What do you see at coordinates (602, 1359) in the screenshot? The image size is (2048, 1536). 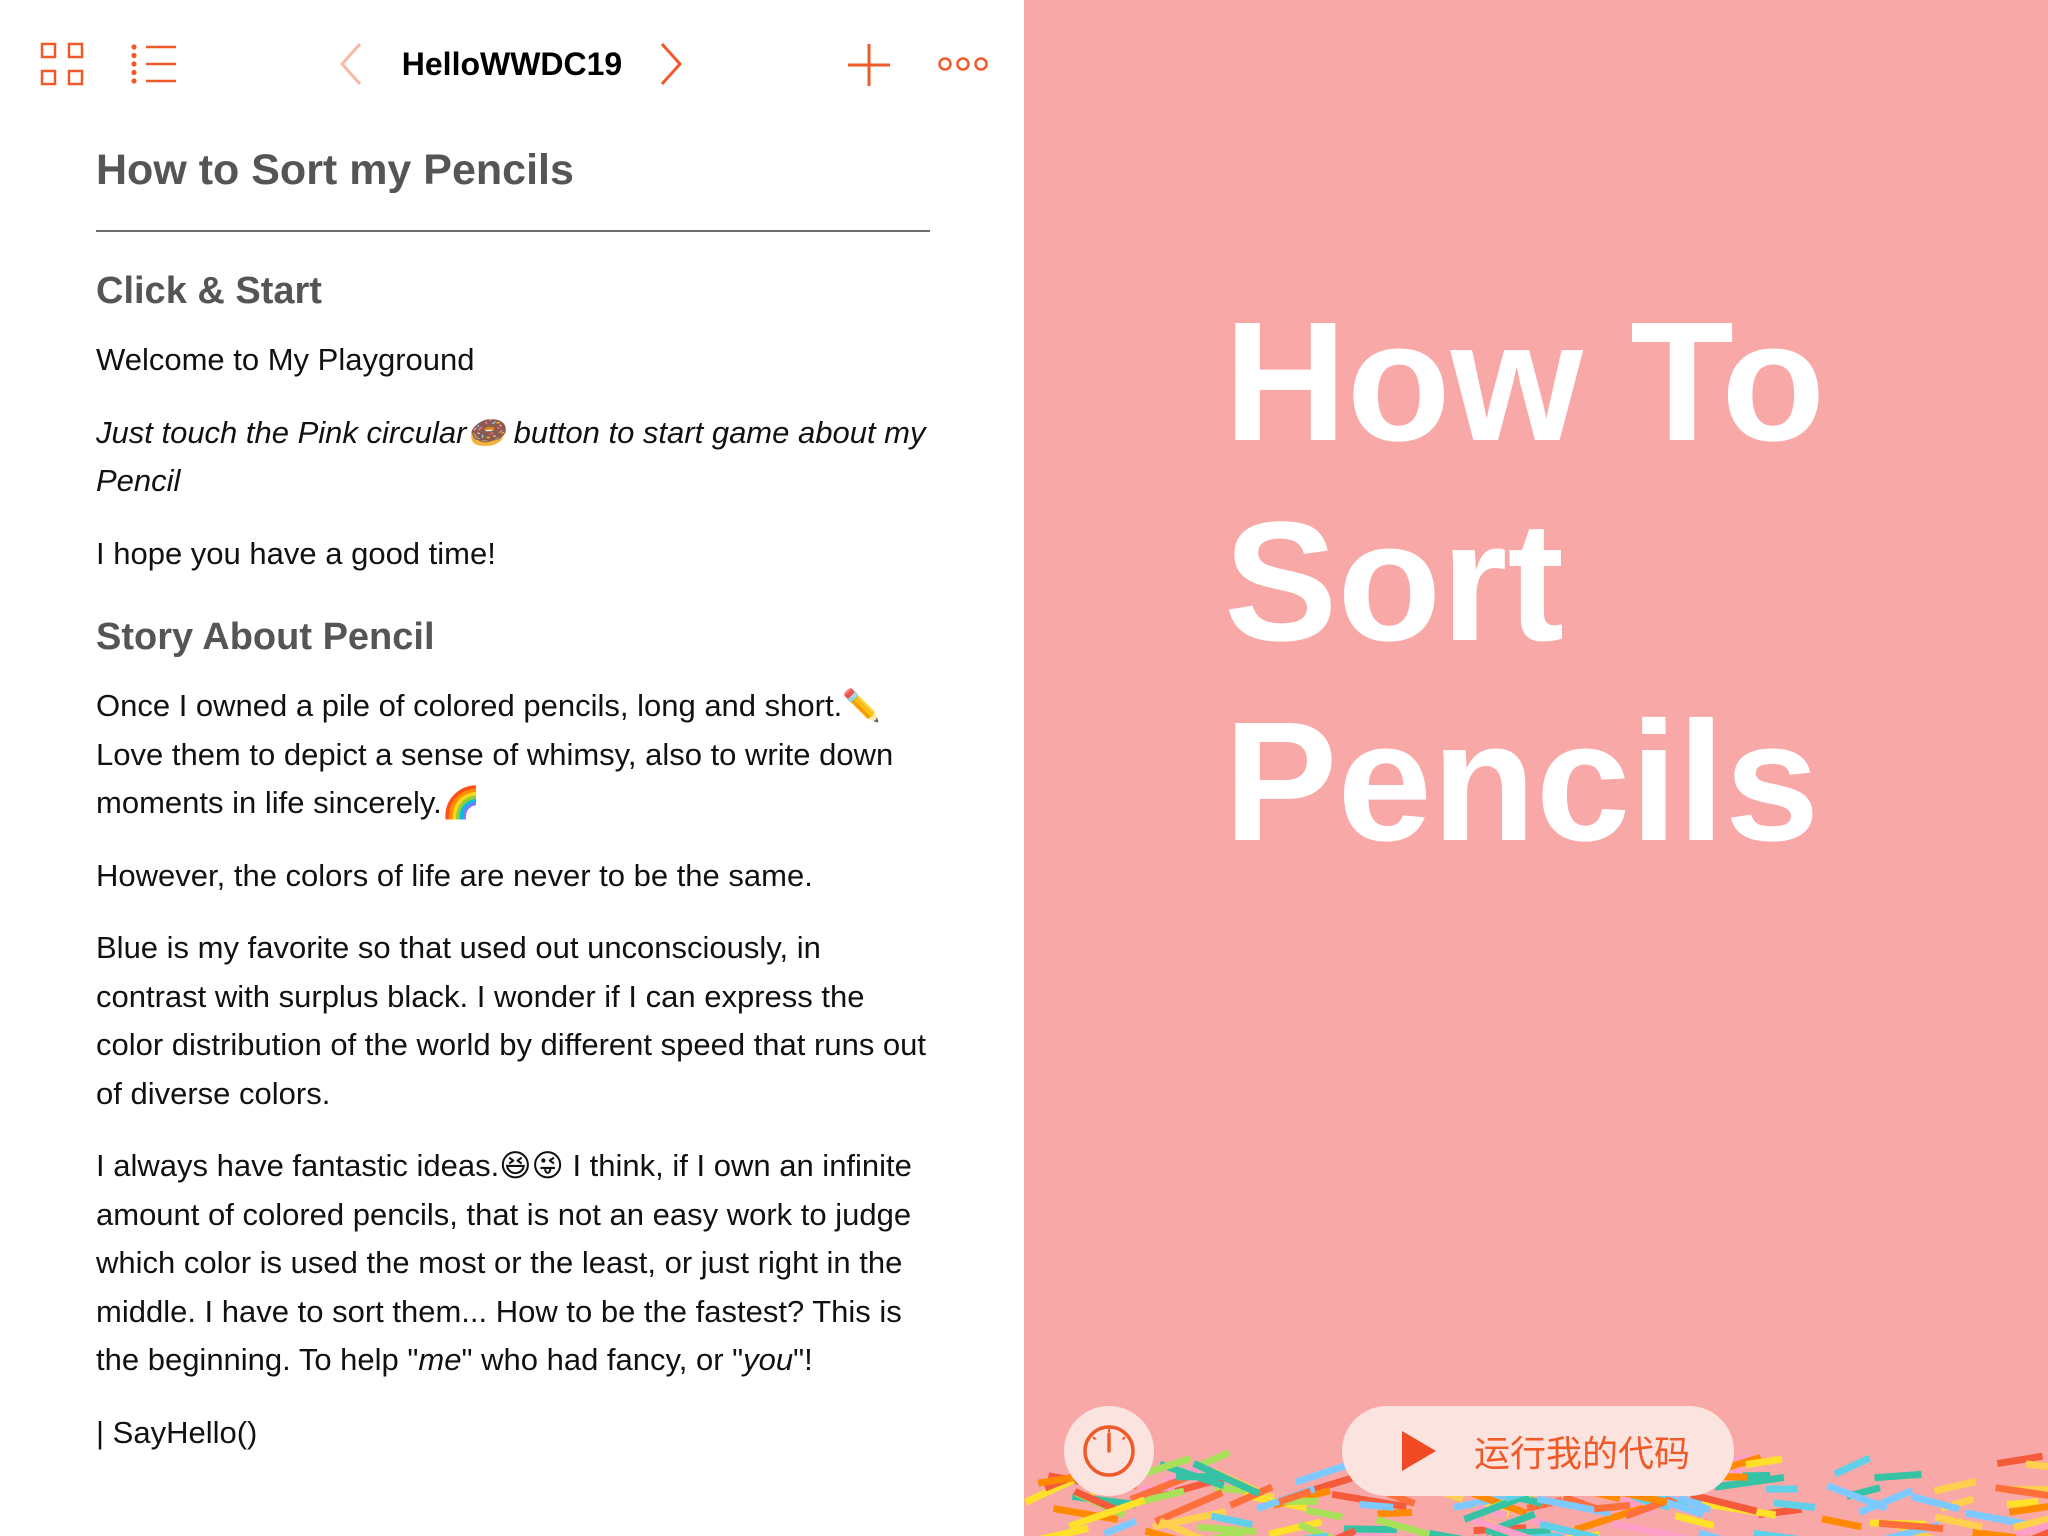 I see `text-run: " who had fancy, or "` at bounding box center [602, 1359].